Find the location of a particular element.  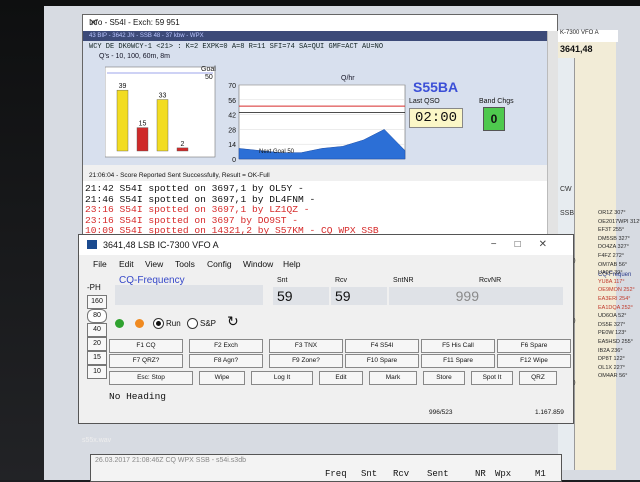

spot-line: 21:42 S54I spotted on 3697,1 by OL5Y - is located at coordinates (194, 188).